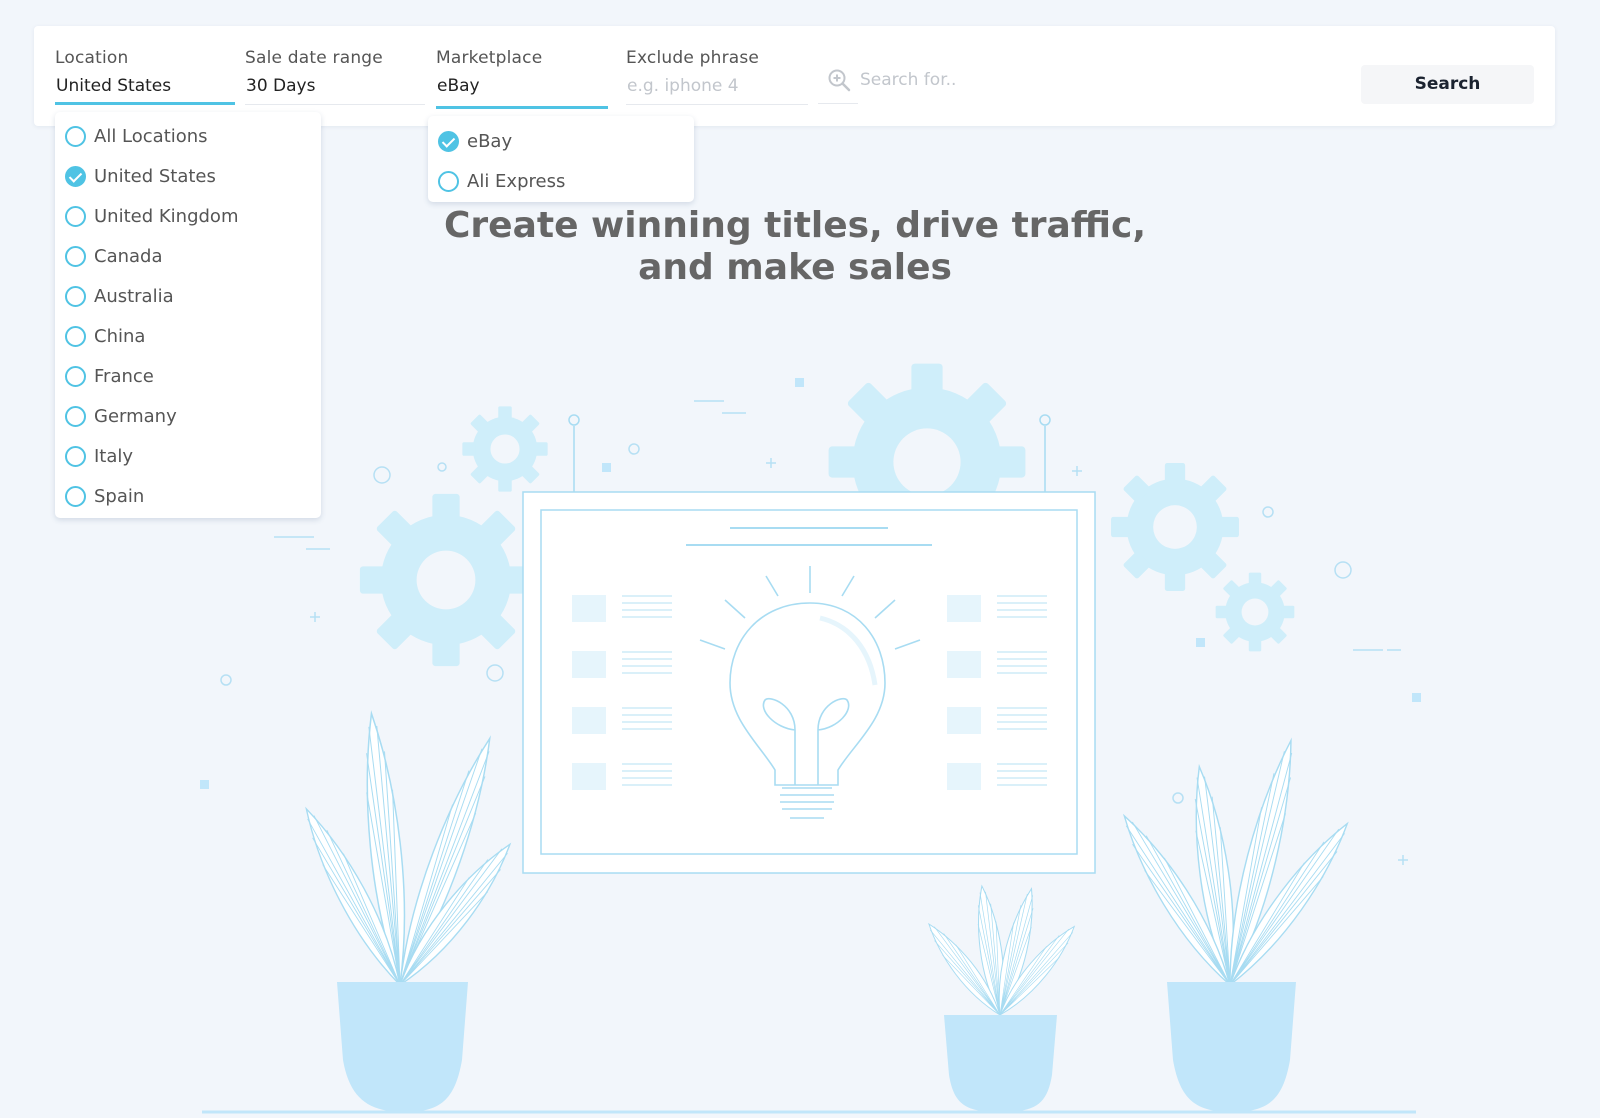 The height and width of the screenshot is (1118, 1600). Describe the element at coordinates (314, 58) in the screenshot. I see `sale-date-range-label: Sale date range` at that location.